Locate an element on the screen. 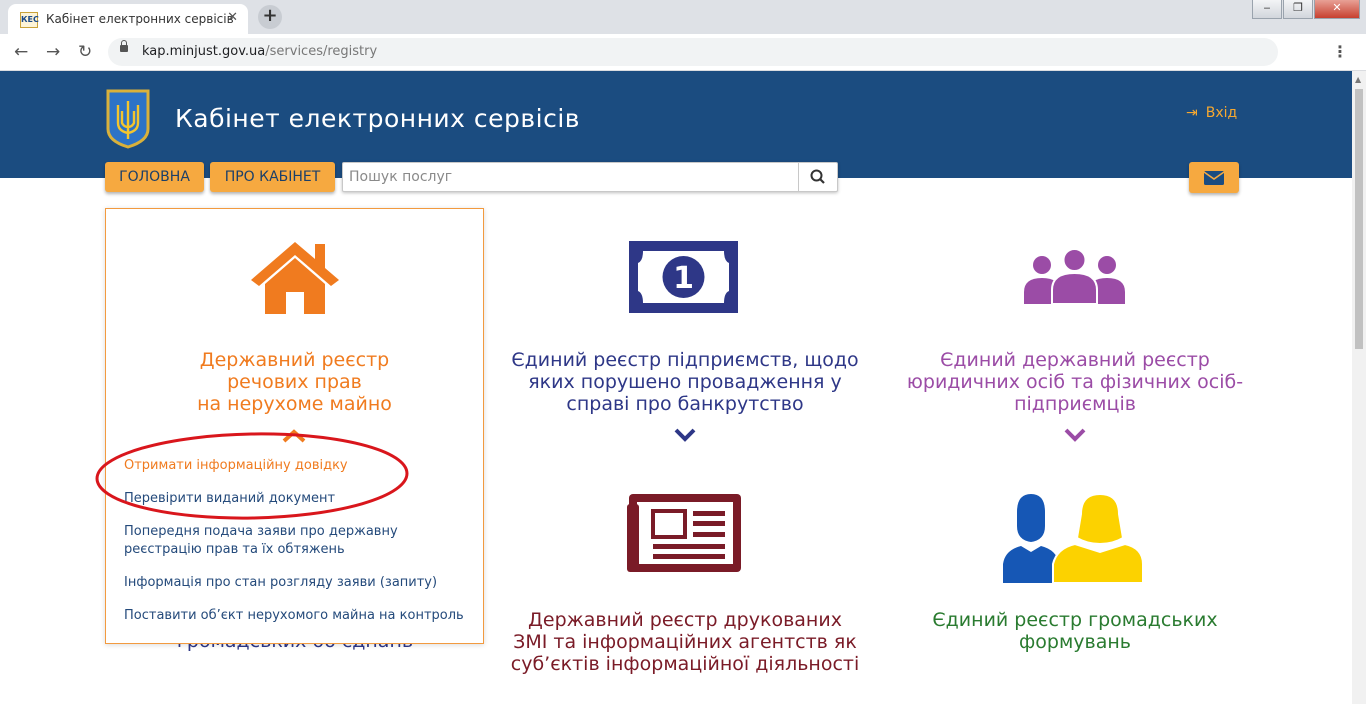 This screenshot has width=1366, height=704. envelope-icon is located at coordinates (1214, 178).